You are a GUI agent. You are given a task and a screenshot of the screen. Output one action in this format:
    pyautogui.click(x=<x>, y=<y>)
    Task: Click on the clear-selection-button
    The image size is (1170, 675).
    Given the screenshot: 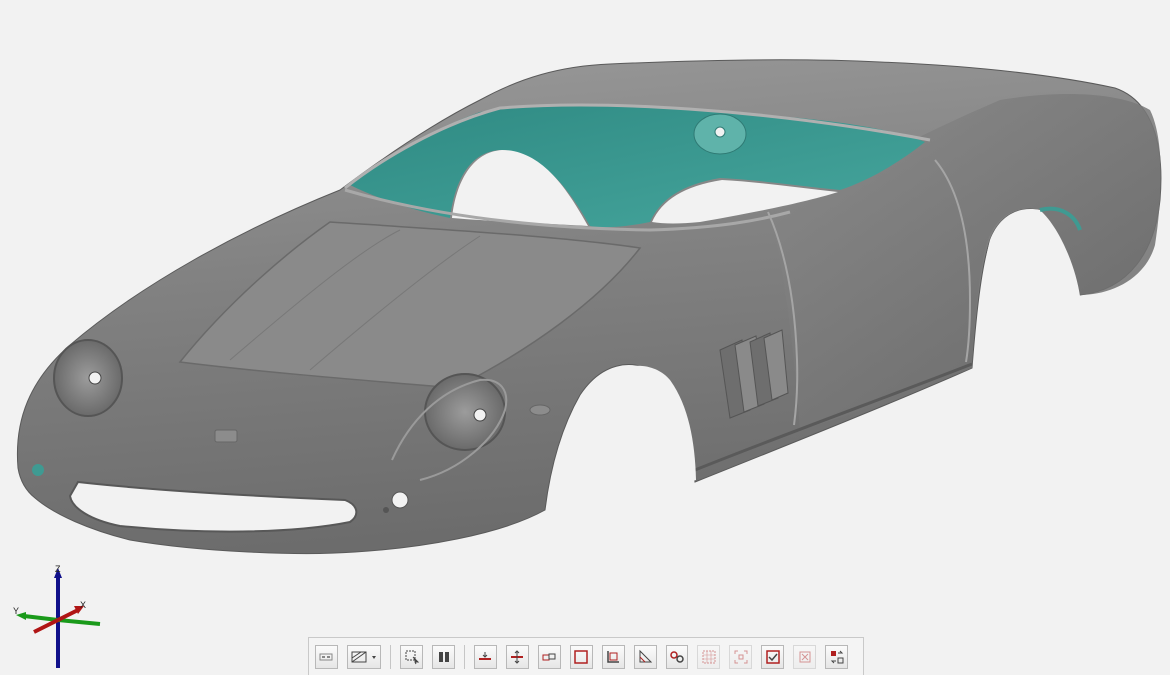 What is the action you would take?
    pyautogui.click(x=805, y=656)
    